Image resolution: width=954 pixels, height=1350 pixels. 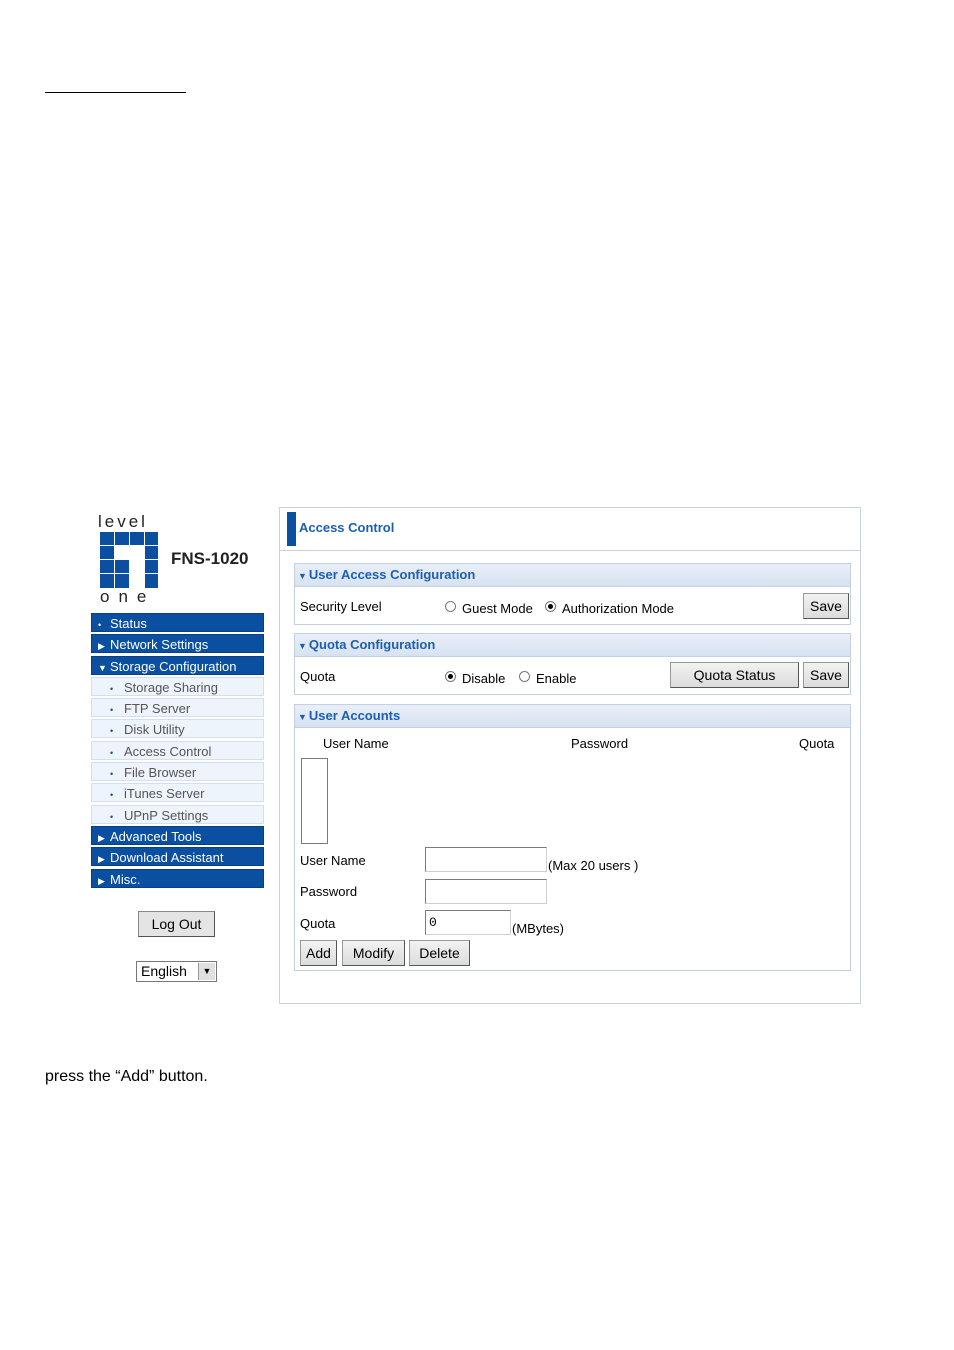 What do you see at coordinates (160, 773) in the screenshot?
I see `sidebar-item-label: File Browser` at bounding box center [160, 773].